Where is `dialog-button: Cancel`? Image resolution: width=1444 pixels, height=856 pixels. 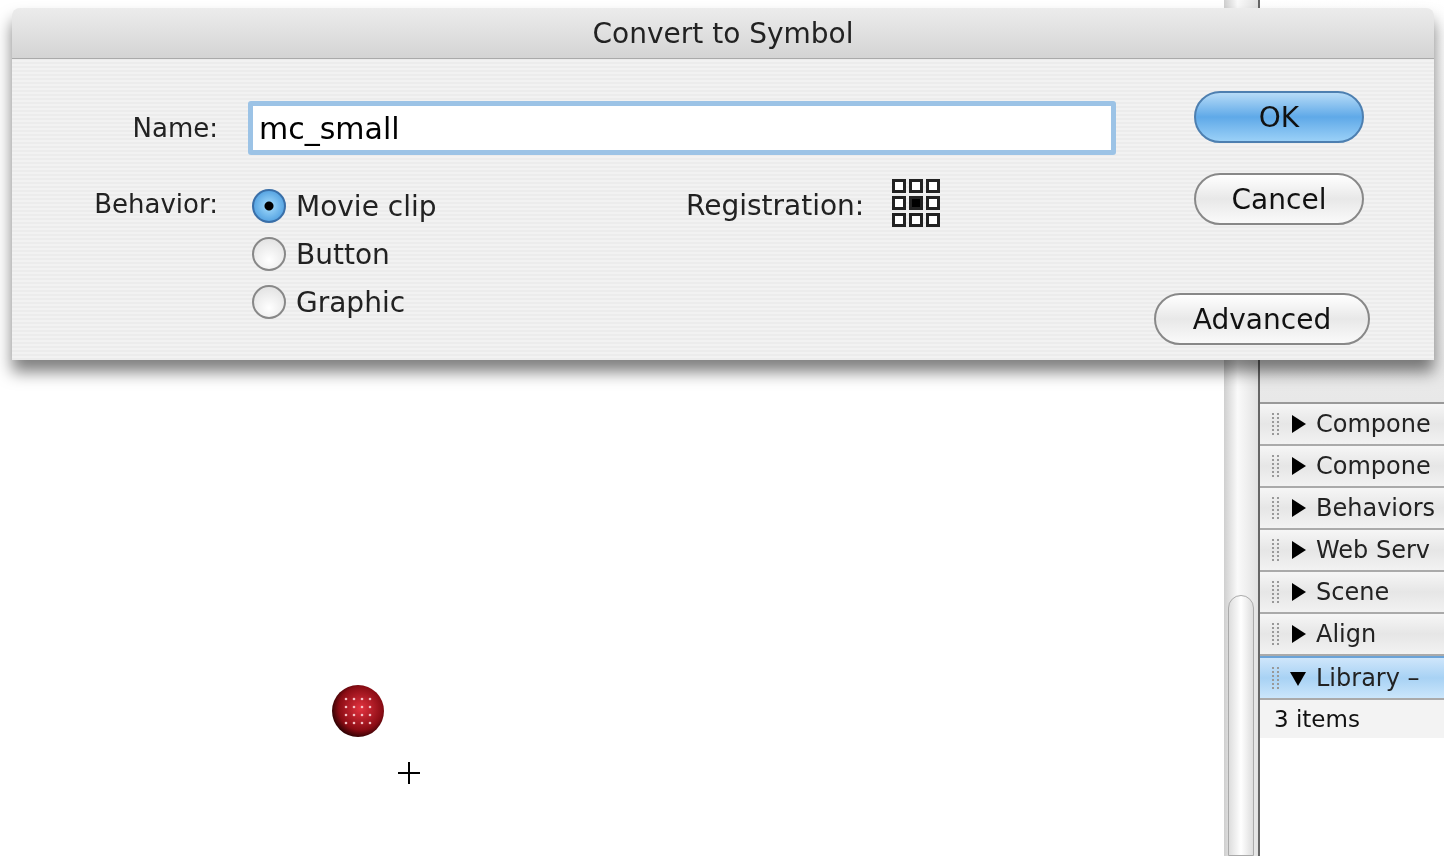
dialog-button: Cancel is located at coordinates (1279, 199).